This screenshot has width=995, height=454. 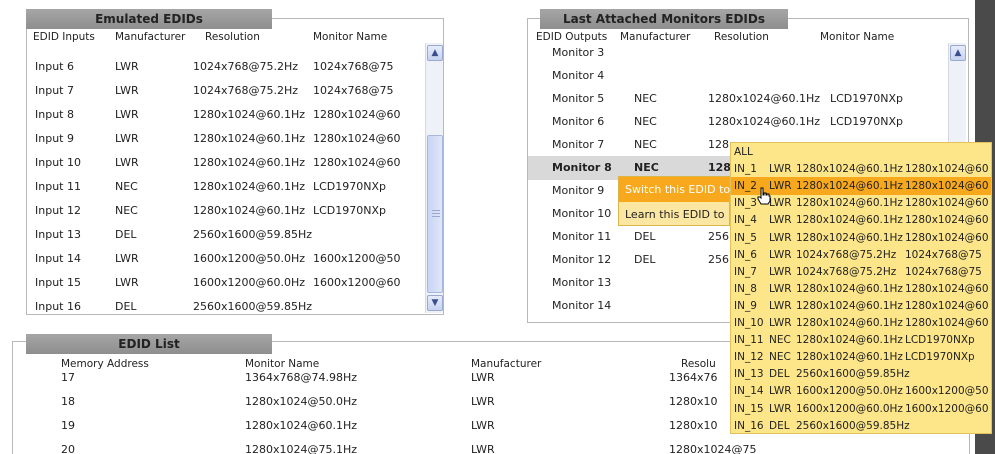 I want to click on table-row: Input 16 DEL 2560x1600@59.85Hz, so click(x=224, y=304).